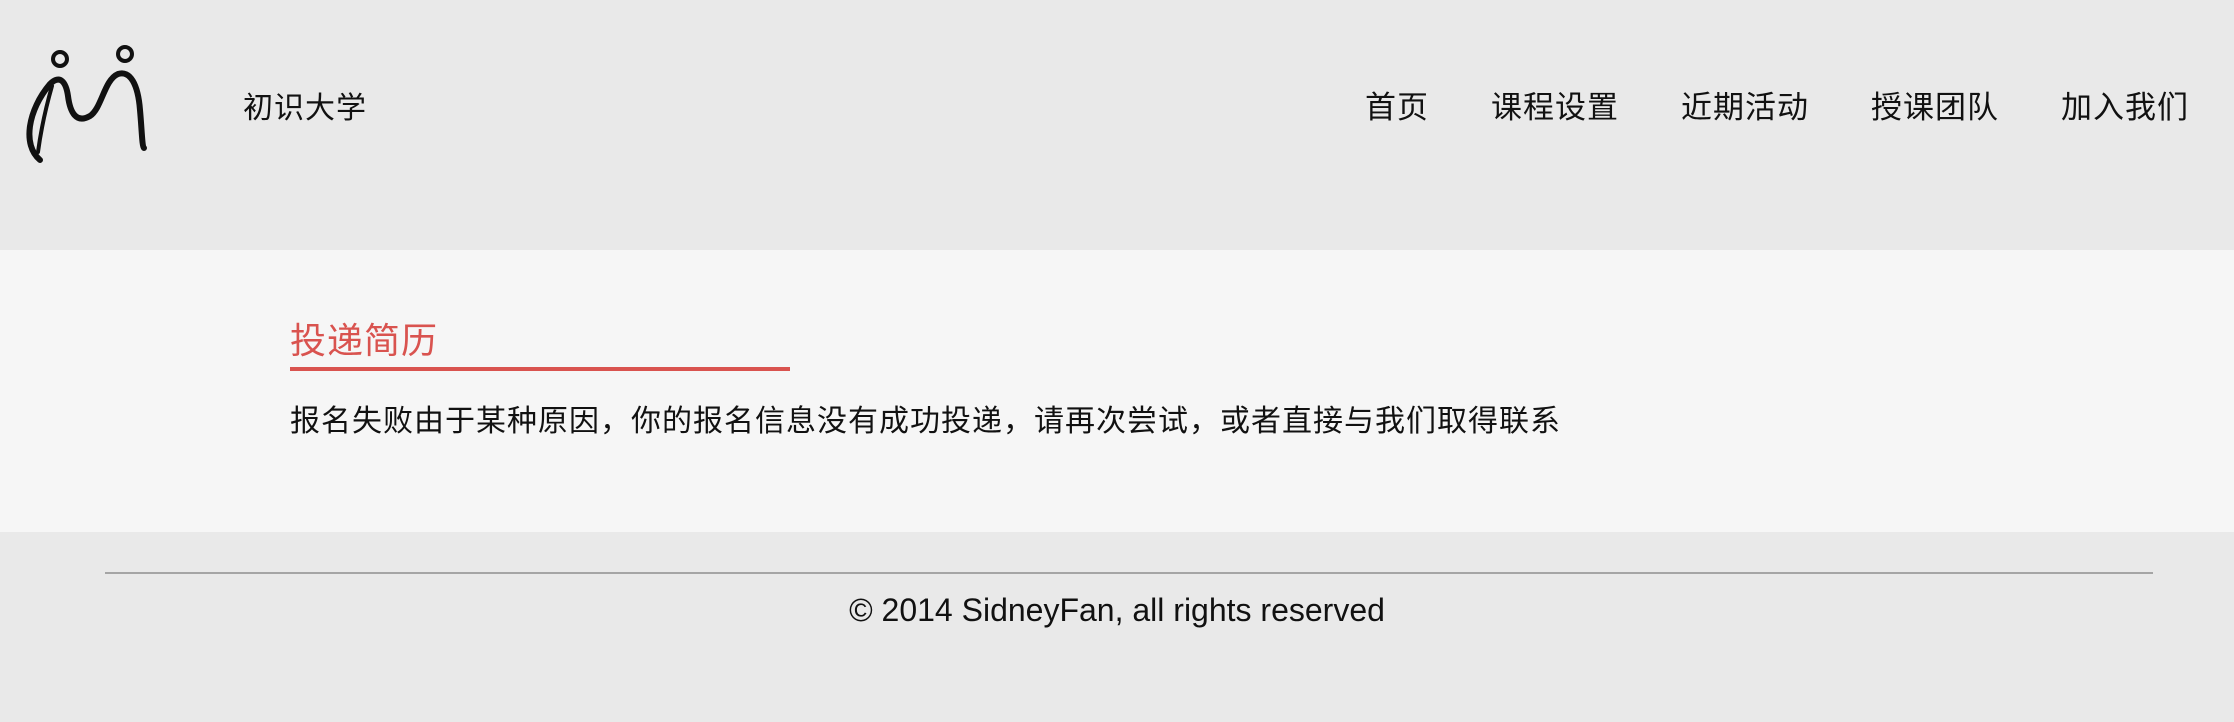 The width and height of the screenshot is (2234, 722). I want to click on copyright-text: © 2014 SidneyFan, all rights reserved, so click(1117, 610).